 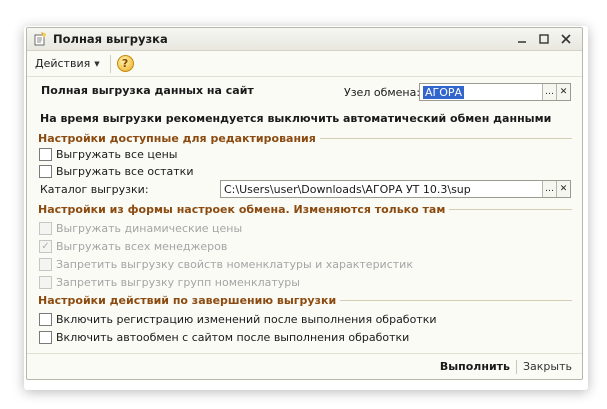 I want to click on form-heading: Полная выгрузка данных на сайт, so click(x=147, y=90).